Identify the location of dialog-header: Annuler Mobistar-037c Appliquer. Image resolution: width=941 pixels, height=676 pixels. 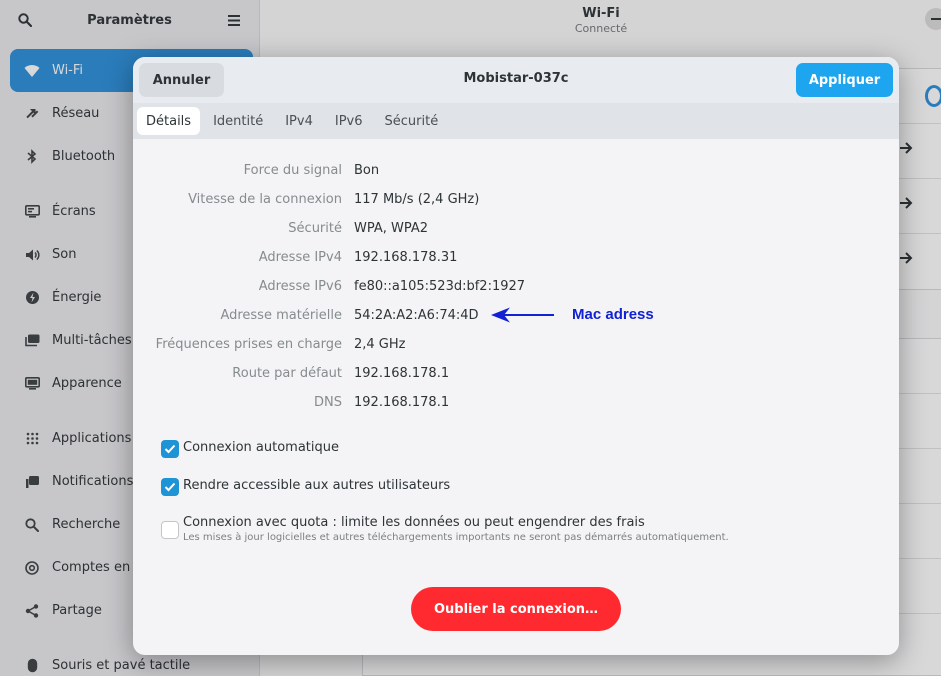
(516, 80).